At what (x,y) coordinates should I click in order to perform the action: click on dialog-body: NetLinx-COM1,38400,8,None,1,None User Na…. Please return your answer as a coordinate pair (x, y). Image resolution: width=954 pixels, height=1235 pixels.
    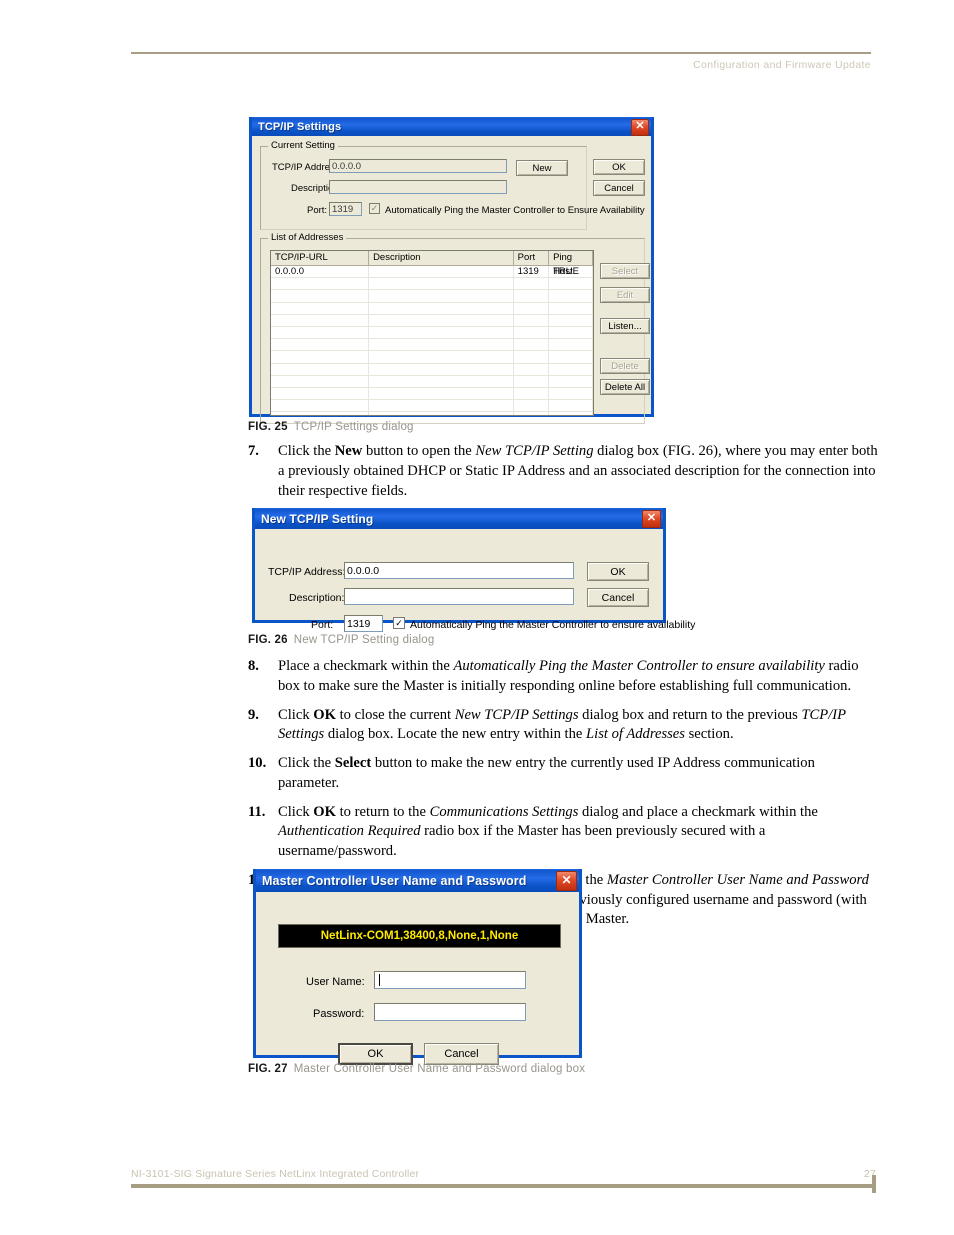
    Looking at the image, I should click on (417, 985).